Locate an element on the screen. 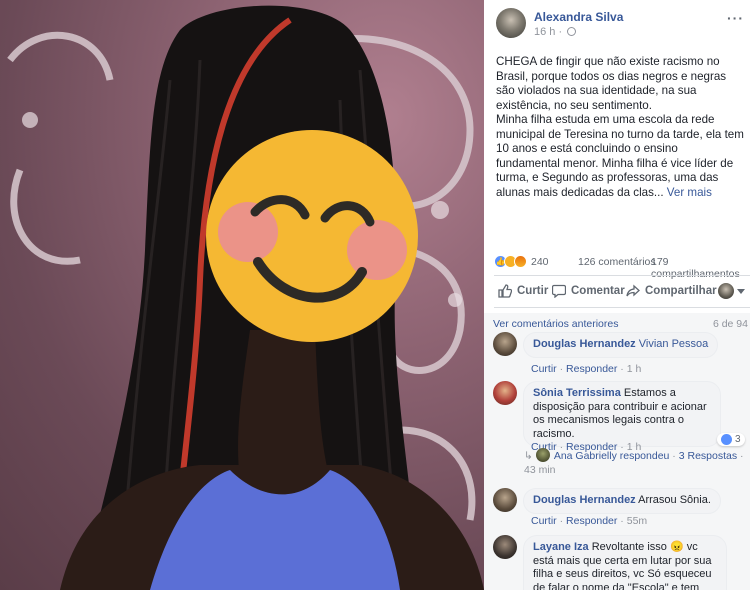 This screenshot has height=590, width=750. view-previous-comments: Ver comentários anteriores is located at coordinates (555, 324).